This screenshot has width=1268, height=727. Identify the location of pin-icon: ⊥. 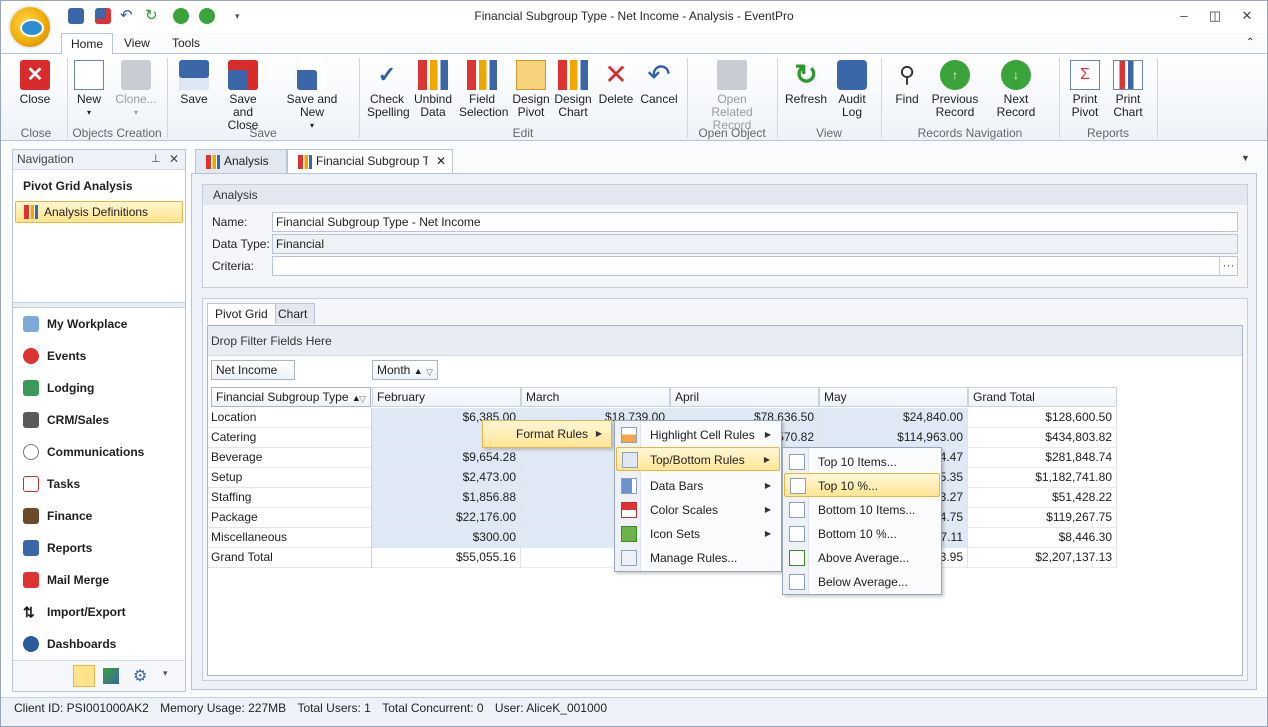
(156, 159).